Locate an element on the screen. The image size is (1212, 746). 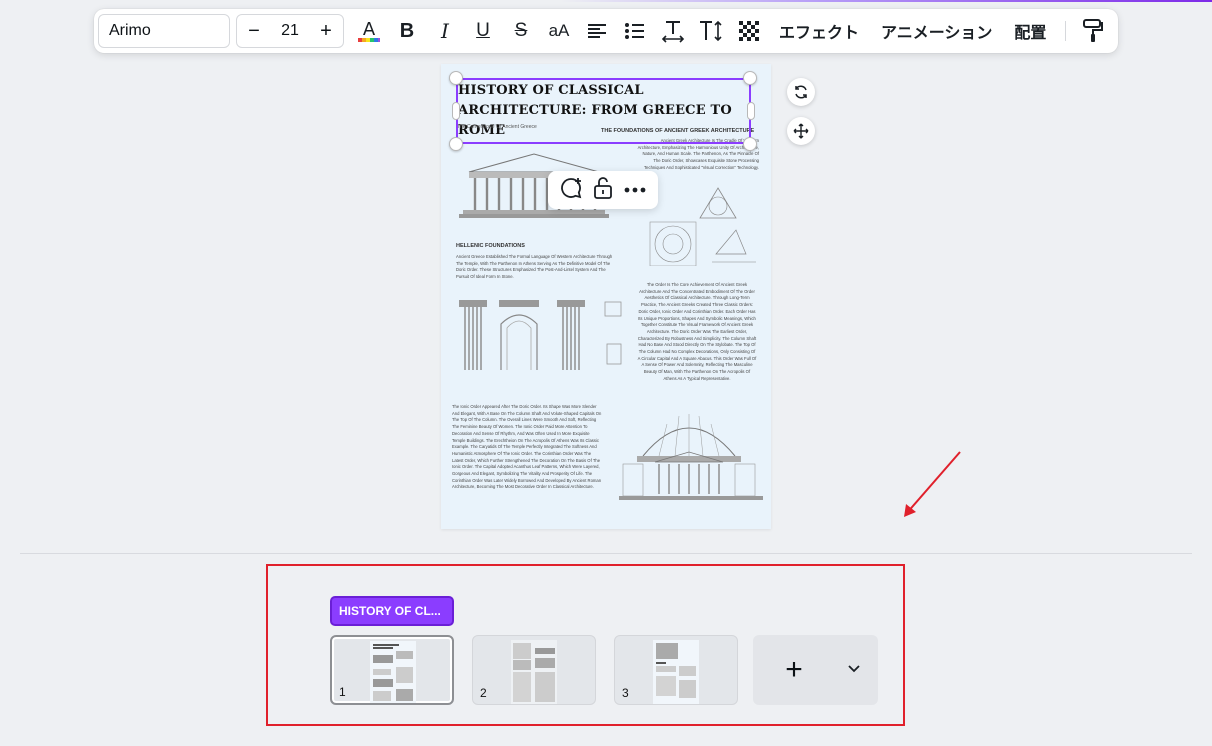
canvas-divider is located at coordinates (606, 553).